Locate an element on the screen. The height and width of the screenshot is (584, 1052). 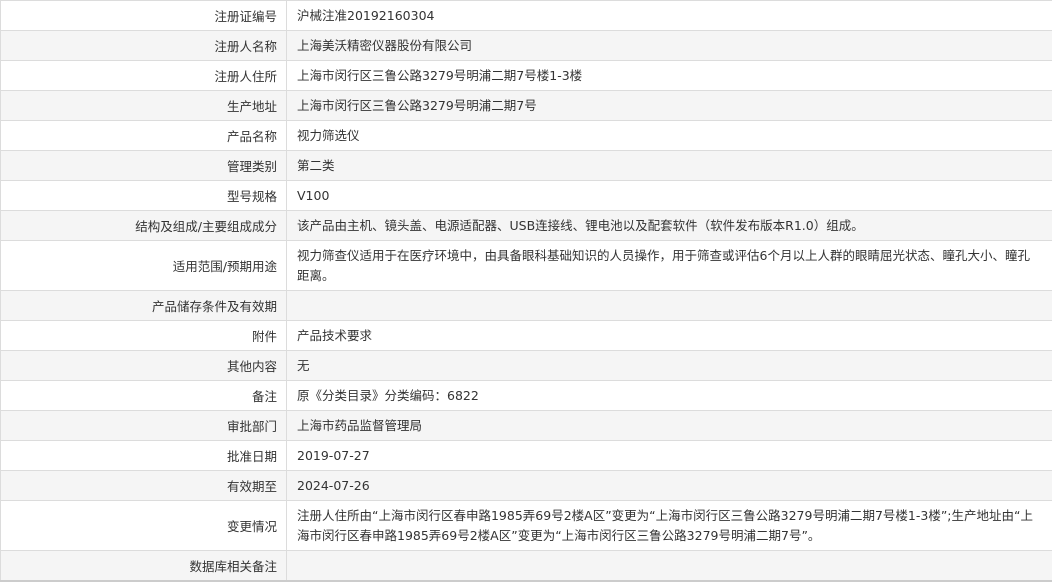
table-row-remarks: 备注 原《分类目录》分类编码：6822 is located at coordinates (526, 395).